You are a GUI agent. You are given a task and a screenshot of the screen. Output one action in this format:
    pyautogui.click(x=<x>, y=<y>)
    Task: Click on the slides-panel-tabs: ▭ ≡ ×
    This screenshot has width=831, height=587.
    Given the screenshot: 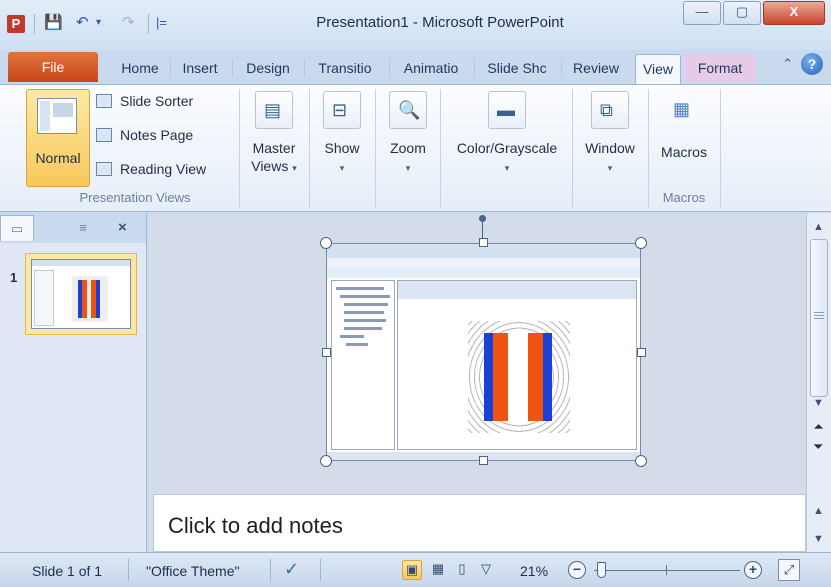 What is the action you would take?
    pyautogui.click(x=73, y=228)
    